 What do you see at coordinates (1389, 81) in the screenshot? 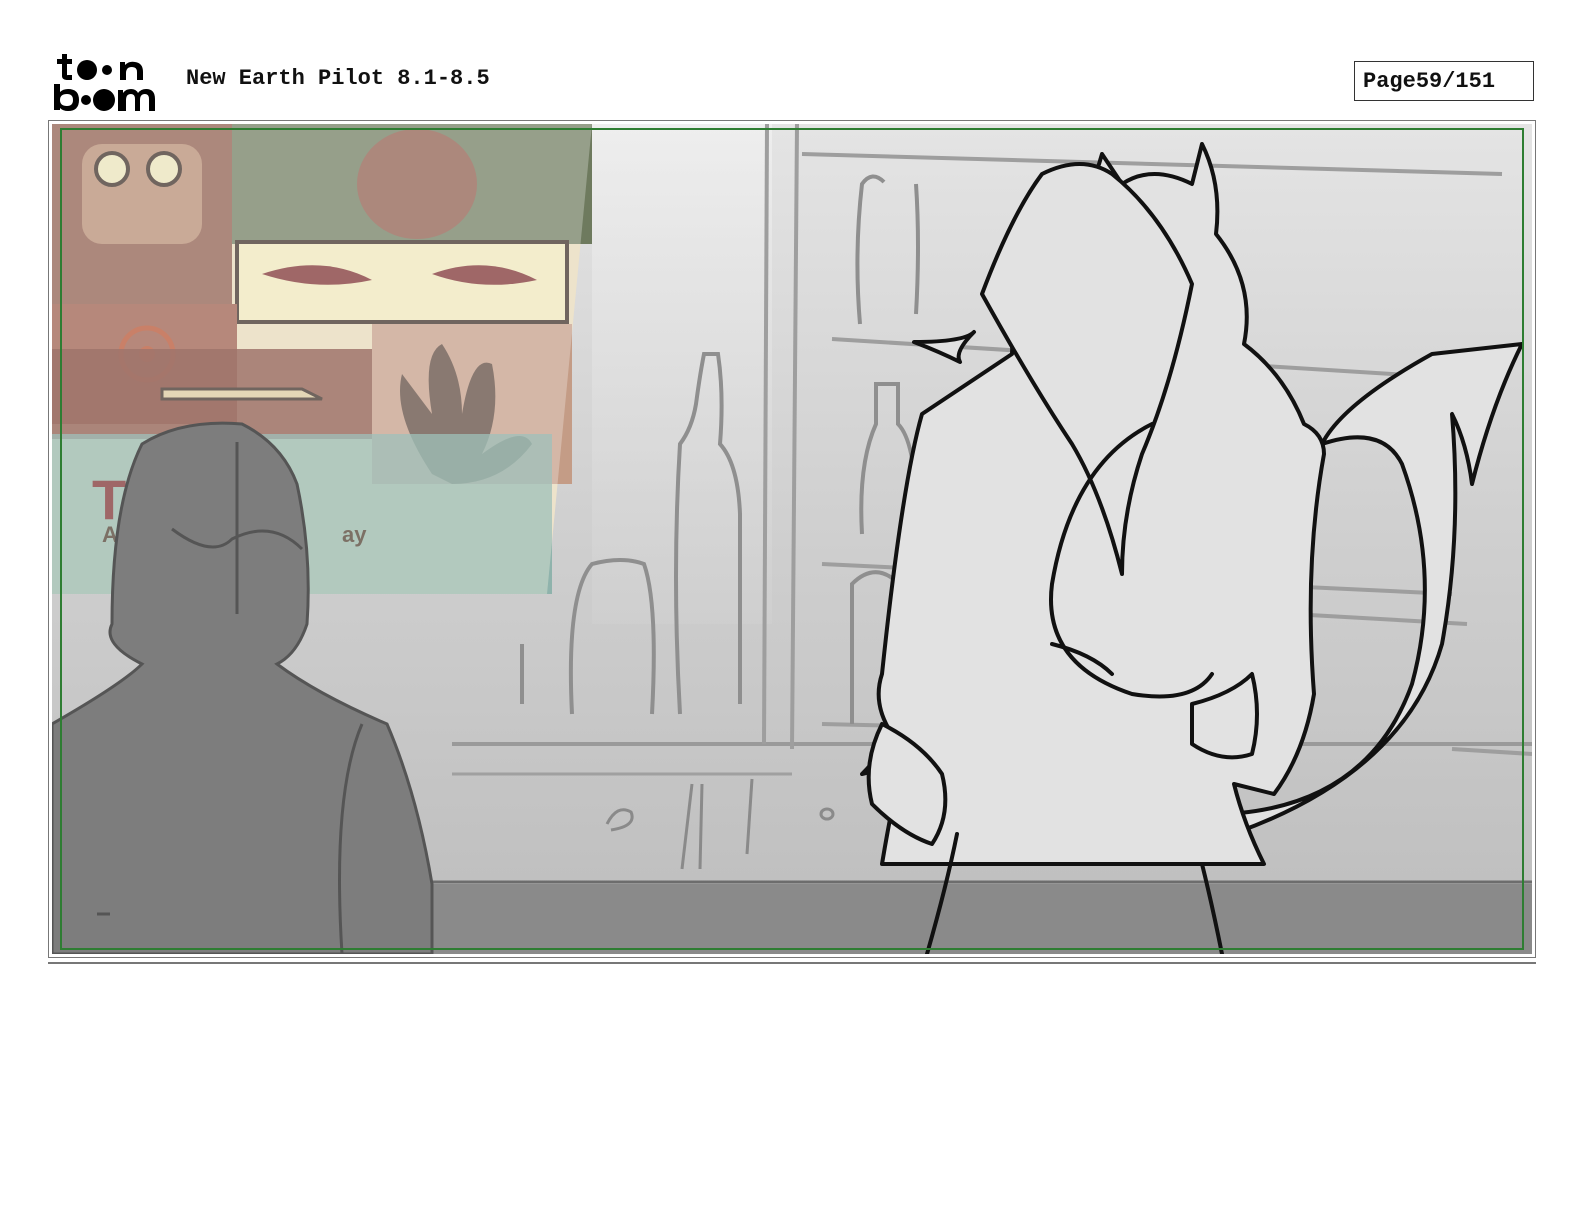
I see `page-label: Page` at bounding box center [1389, 81].